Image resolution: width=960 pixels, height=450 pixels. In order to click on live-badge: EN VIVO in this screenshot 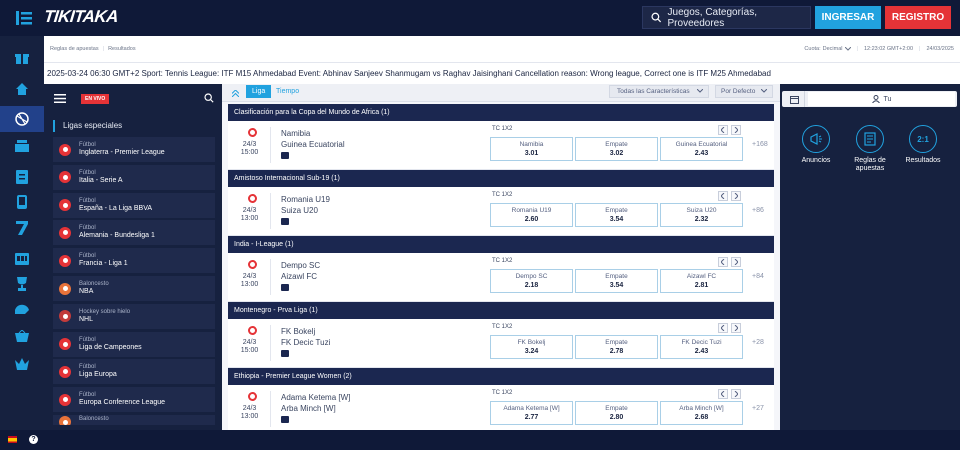, I will do `click(95, 99)`.